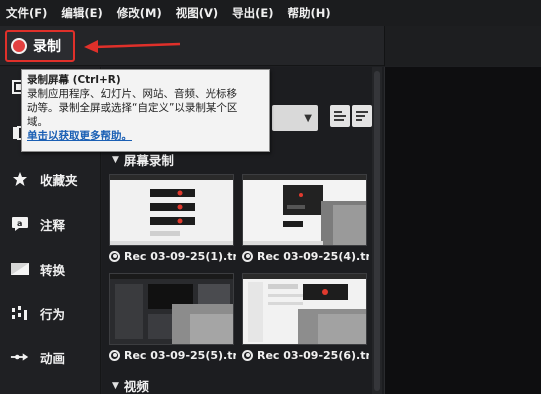  I want to click on sidebar-item-animations: 动画, so click(50, 357).